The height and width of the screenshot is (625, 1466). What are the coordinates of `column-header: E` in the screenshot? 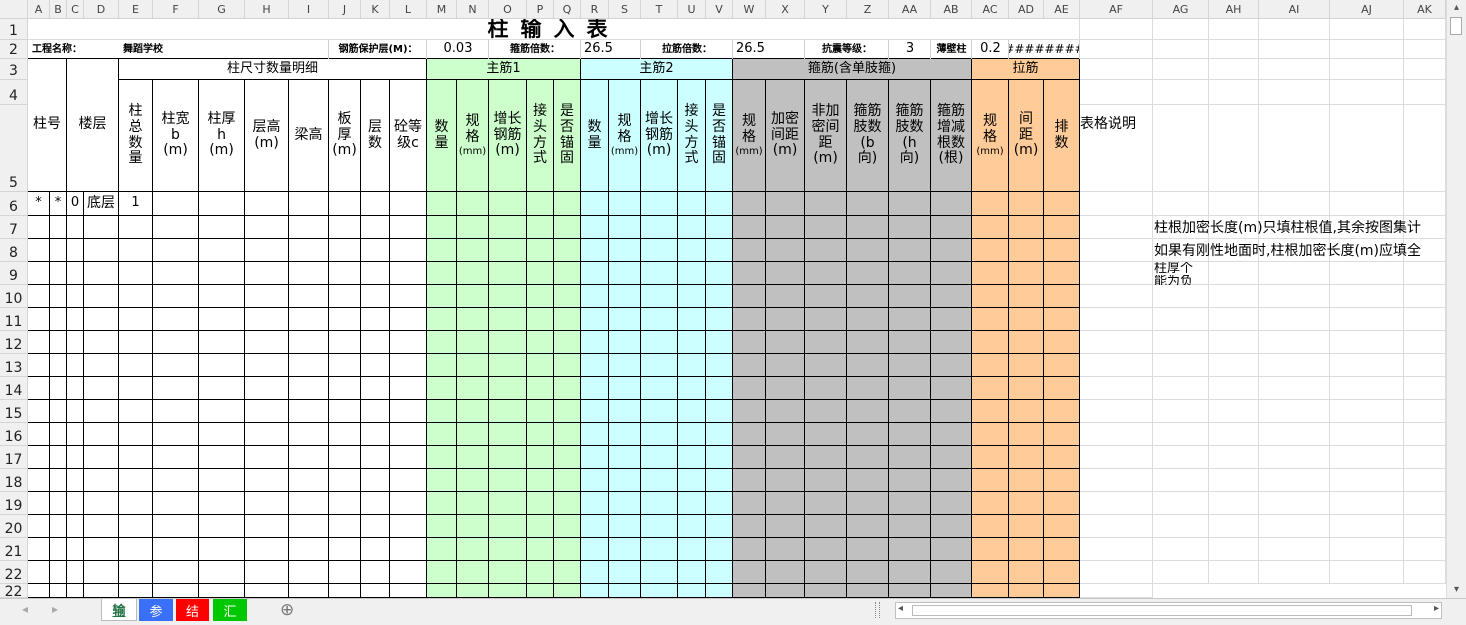 It's located at (136, 9).